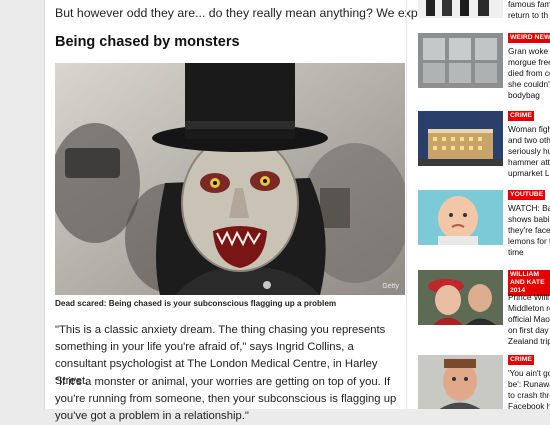  What do you see at coordinates (406, 204) in the screenshot?
I see `column-divider` at bounding box center [406, 204].